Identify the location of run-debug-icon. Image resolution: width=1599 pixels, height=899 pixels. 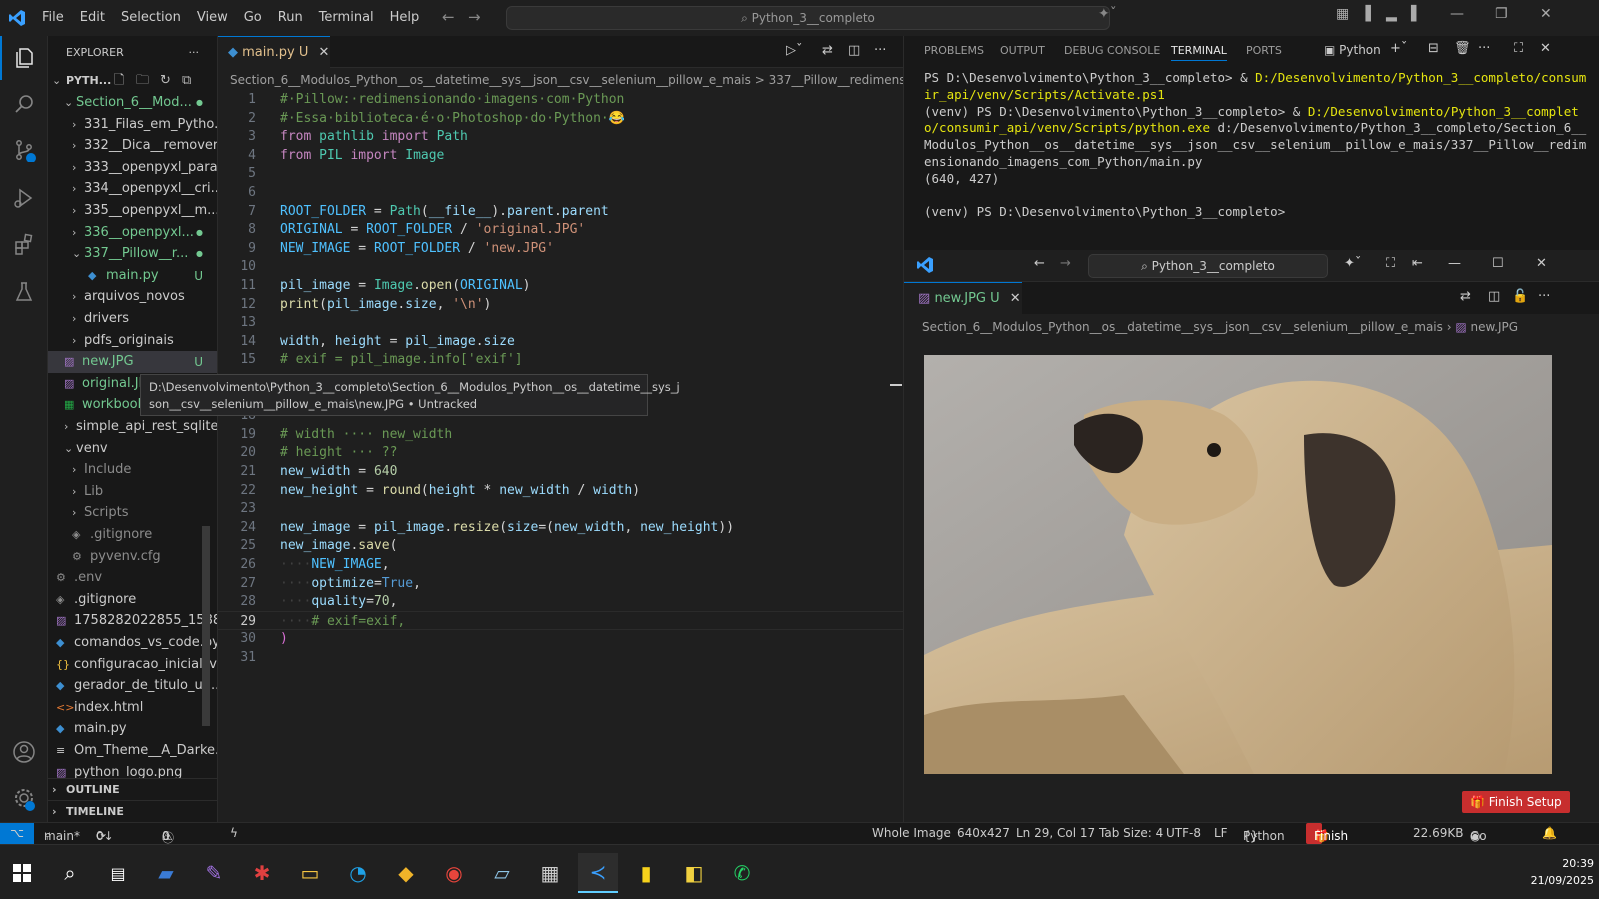
(24, 198).